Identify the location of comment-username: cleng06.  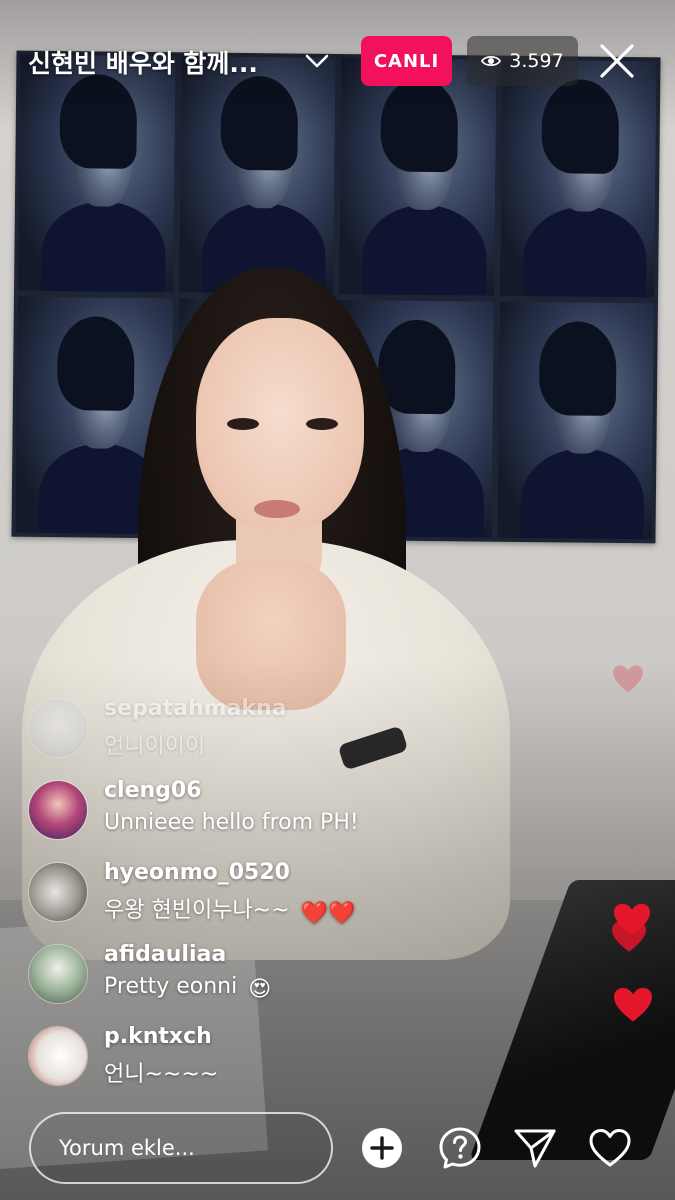
(153, 790).